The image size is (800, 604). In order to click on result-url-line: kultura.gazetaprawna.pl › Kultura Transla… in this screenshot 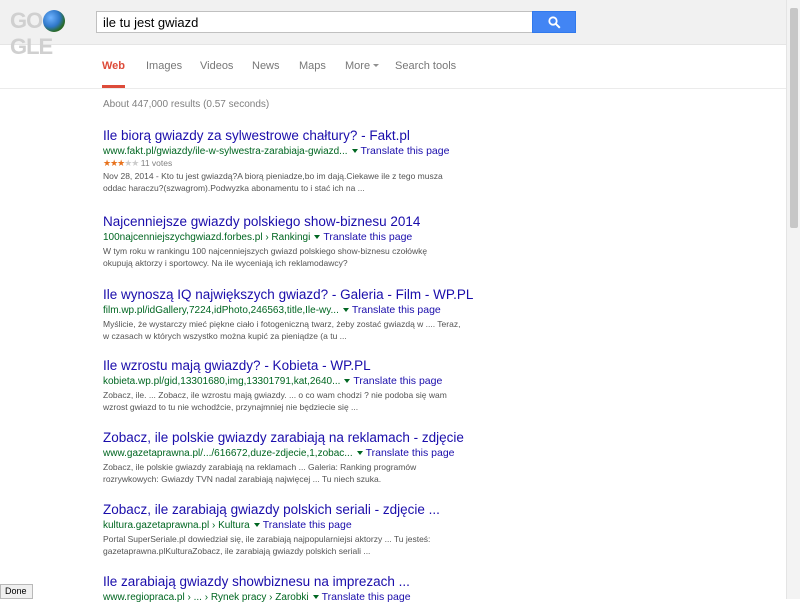, I will do `click(303, 525)`.